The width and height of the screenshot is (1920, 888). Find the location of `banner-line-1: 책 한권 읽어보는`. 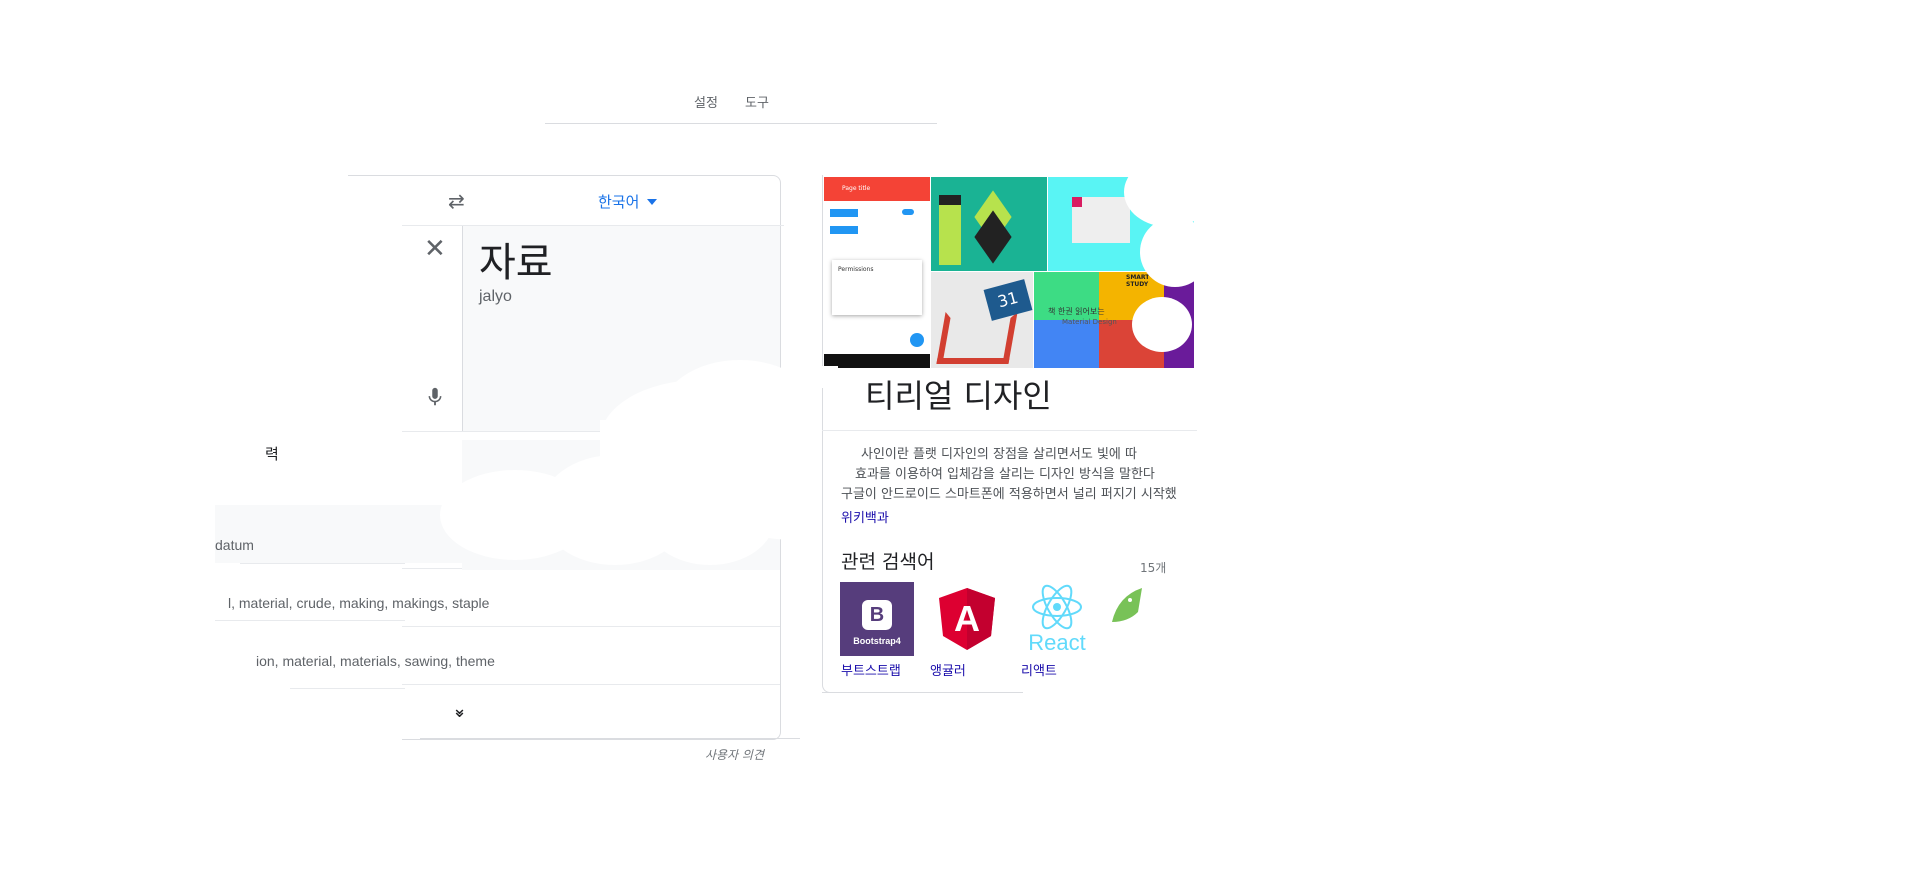

banner-line-1: 책 한권 읽어보는 is located at coordinates (1076, 311).